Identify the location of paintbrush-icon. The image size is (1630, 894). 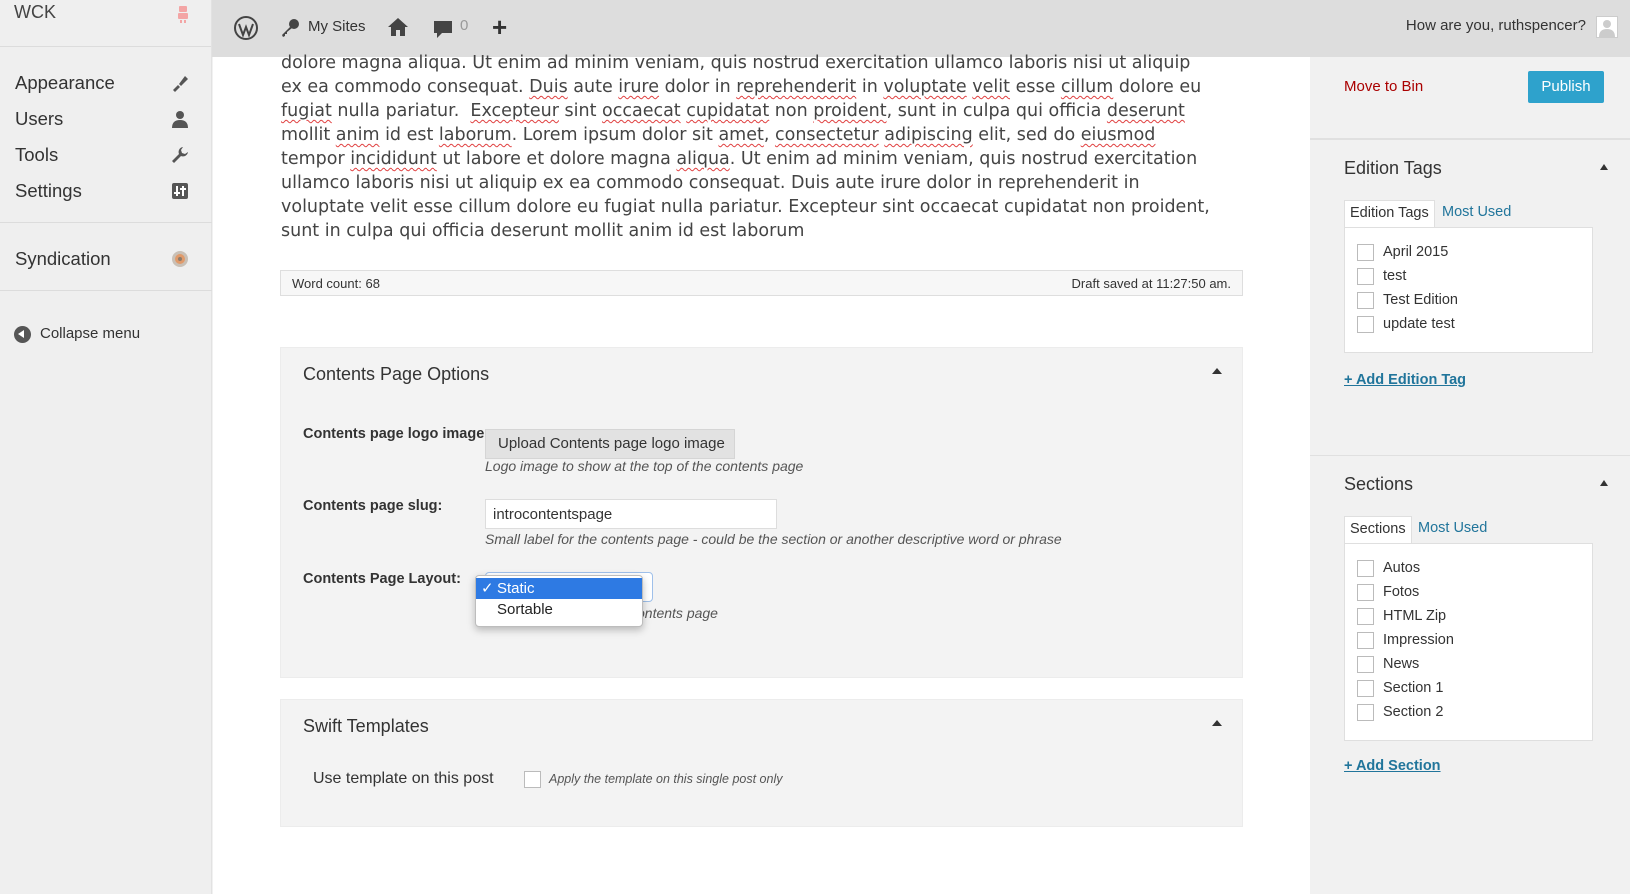
(180, 84).